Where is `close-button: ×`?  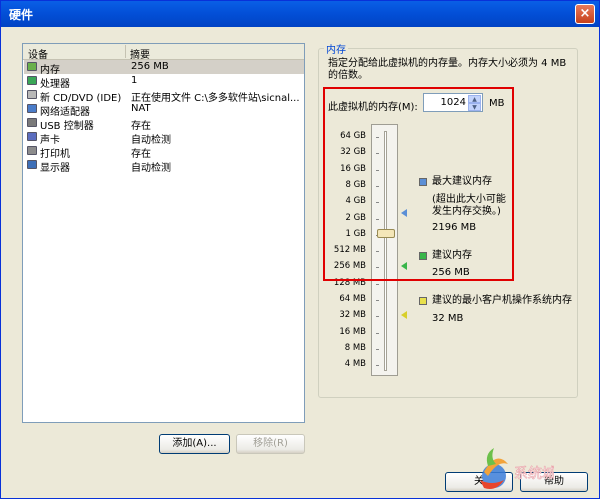
close-button: × is located at coordinates (585, 14).